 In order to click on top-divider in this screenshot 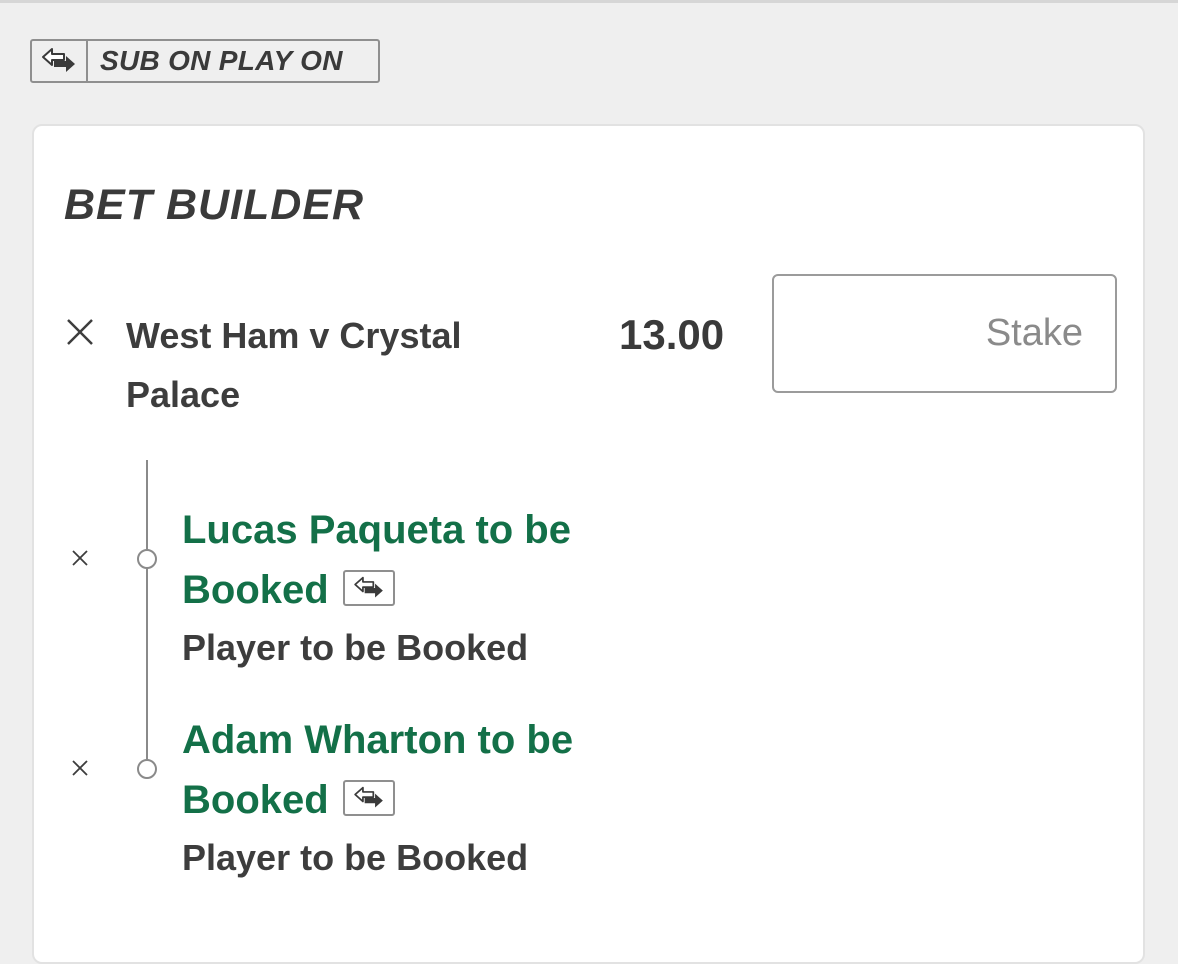, I will do `click(589, 1)`.